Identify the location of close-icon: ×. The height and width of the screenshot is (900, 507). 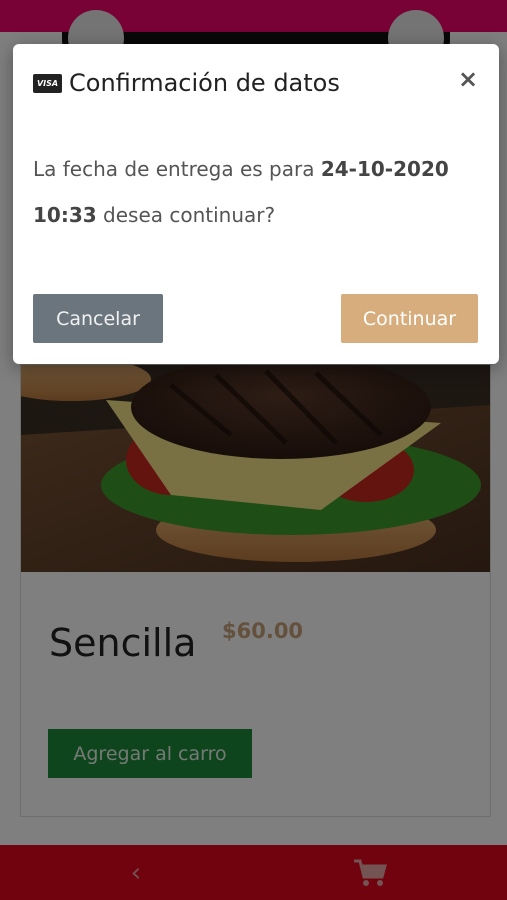
(468, 79).